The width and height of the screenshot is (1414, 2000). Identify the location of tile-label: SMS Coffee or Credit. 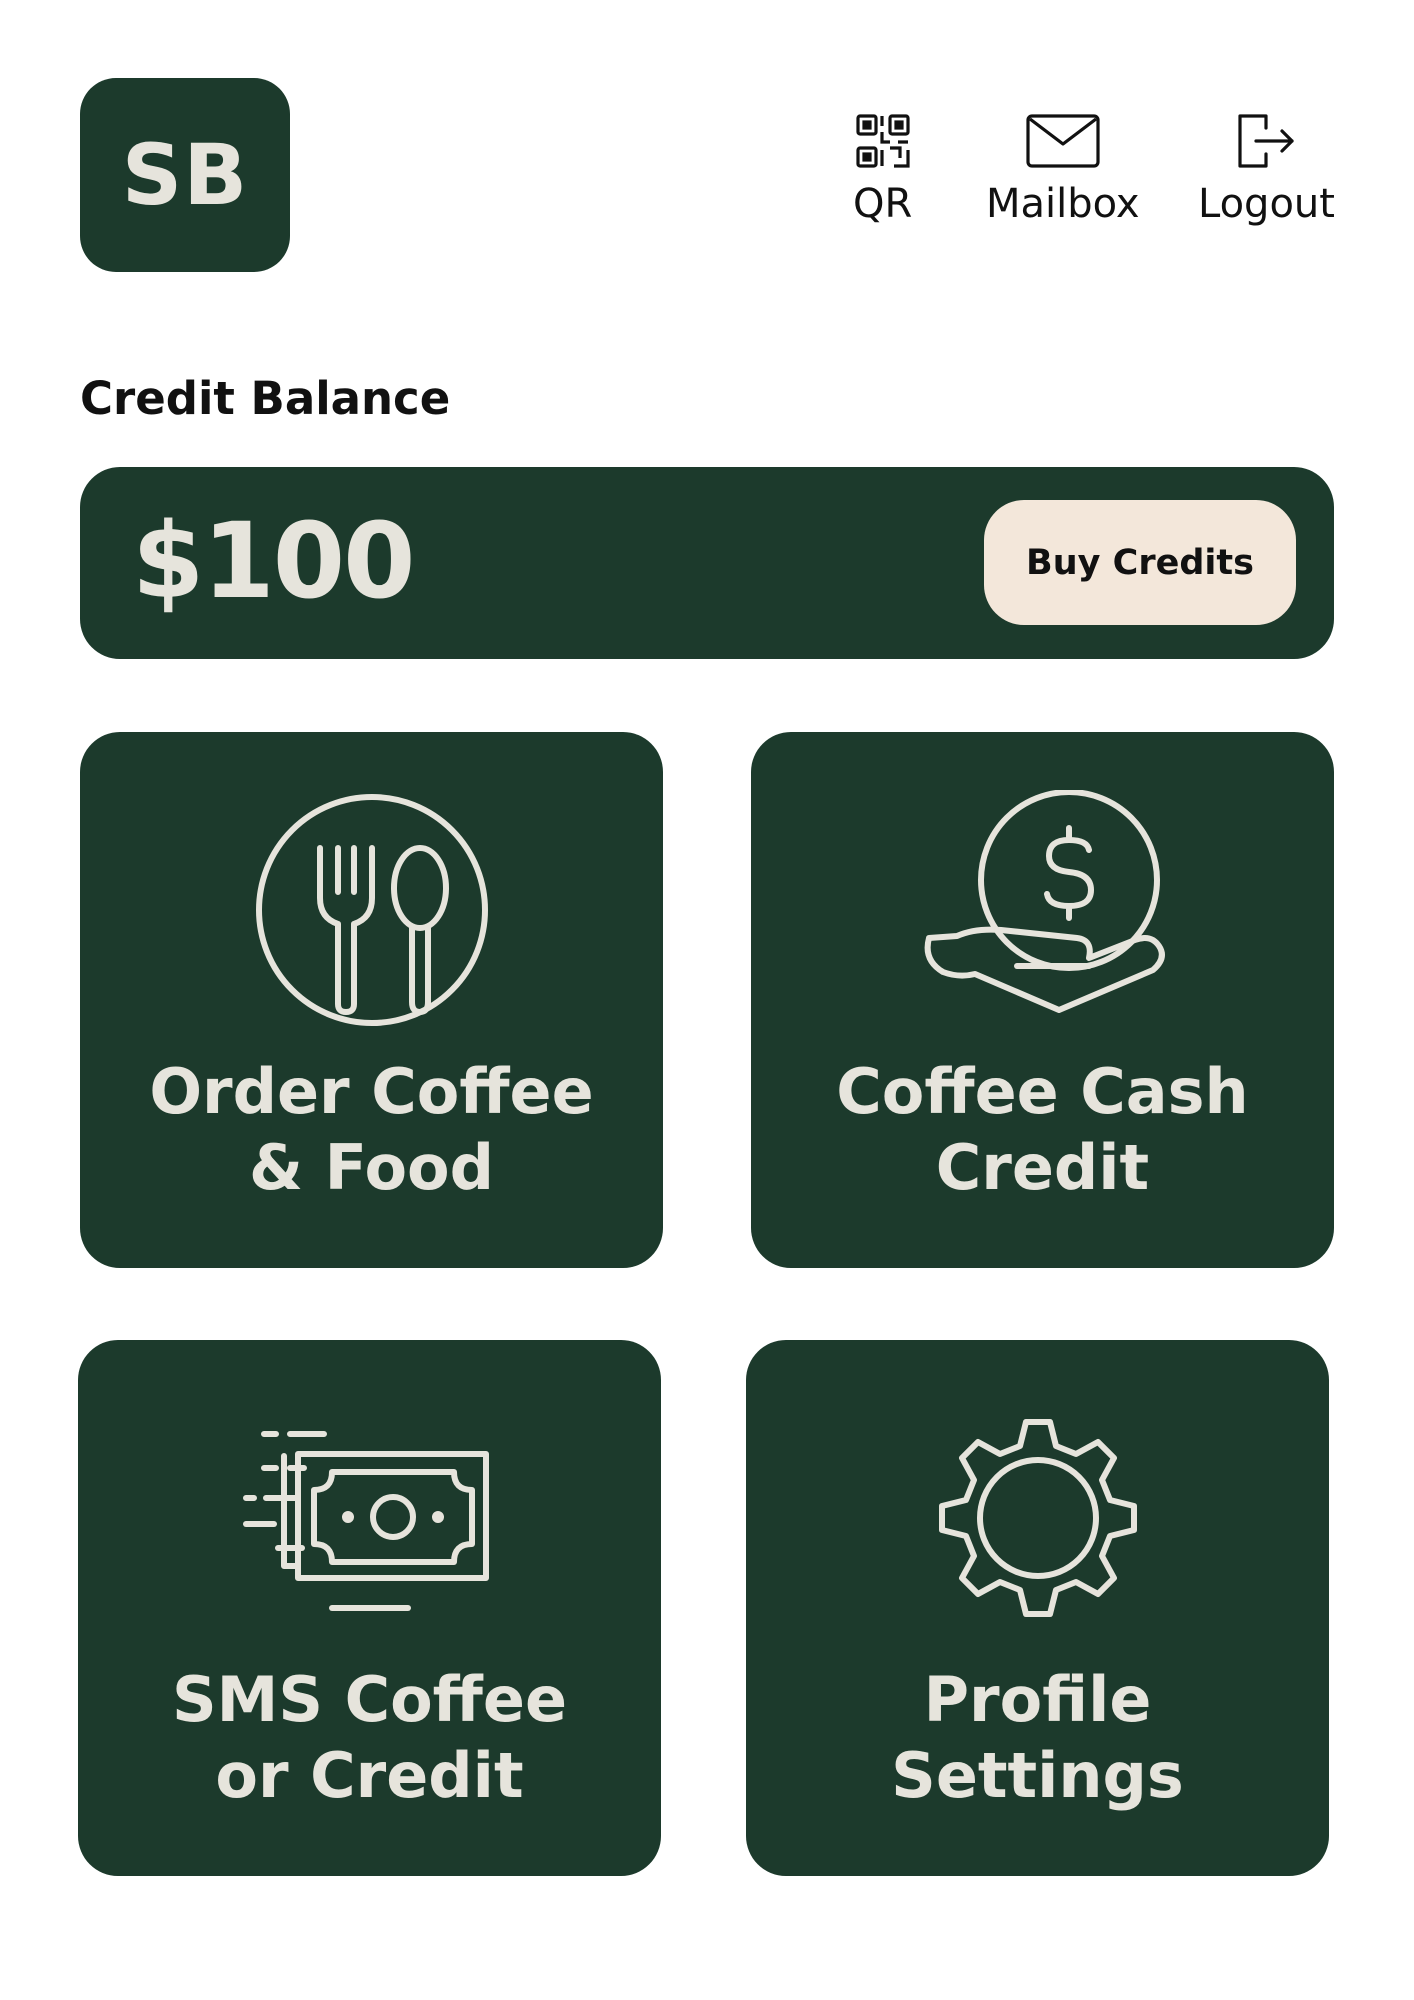
(369, 1737).